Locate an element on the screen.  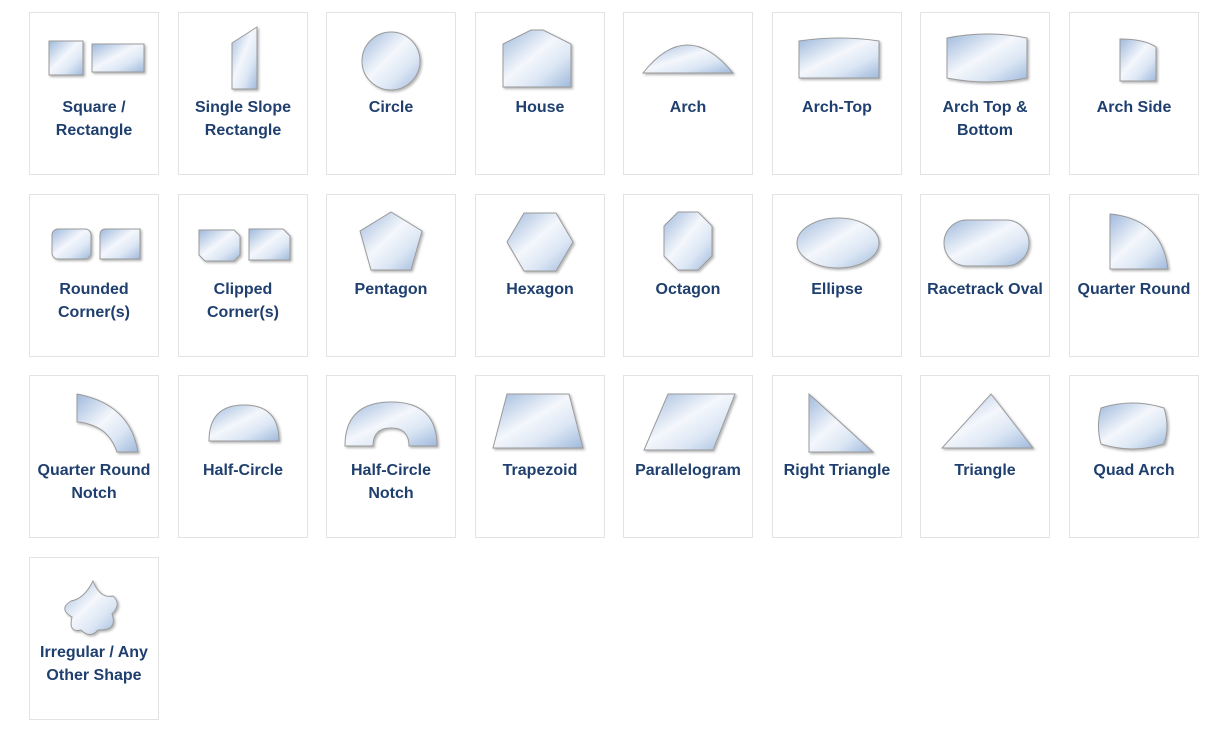
shape-label: Right Triangle is located at coordinates (837, 470).